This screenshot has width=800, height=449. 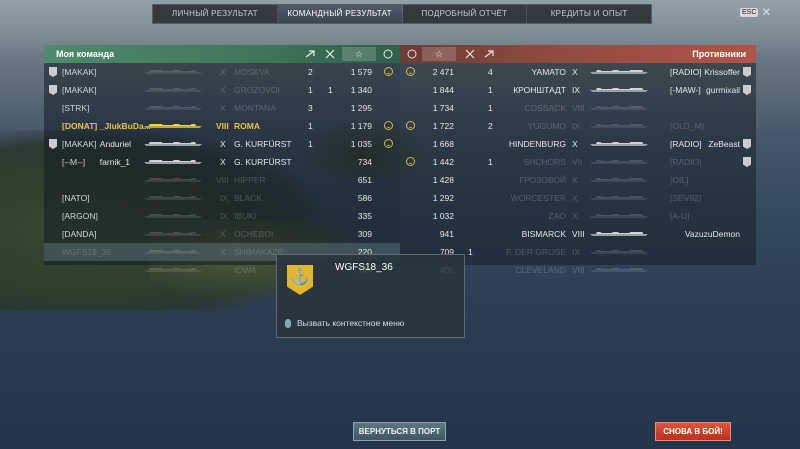 What do you see at coordinates (76, 198) in the screenshot?
I see `player-clan: [NATO]` at bounding box center [76, 198].